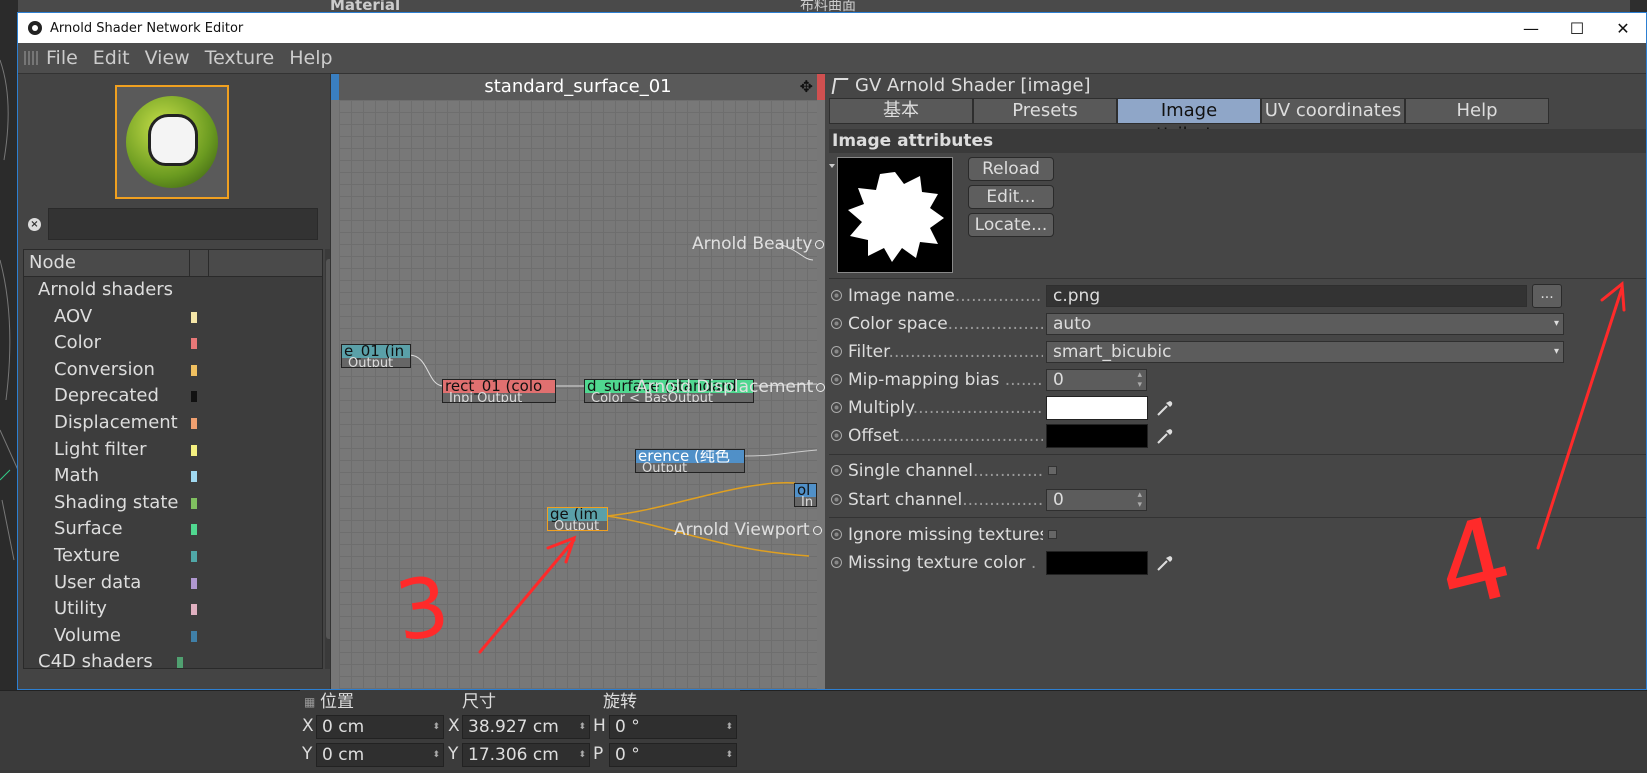 The width and height of the screenshot is (1647, 773). What do you see at coordinates (380, 755) in the screenshot?
I see `position-y-field: 0 cm ⬍` at bounding box center [380, 755].